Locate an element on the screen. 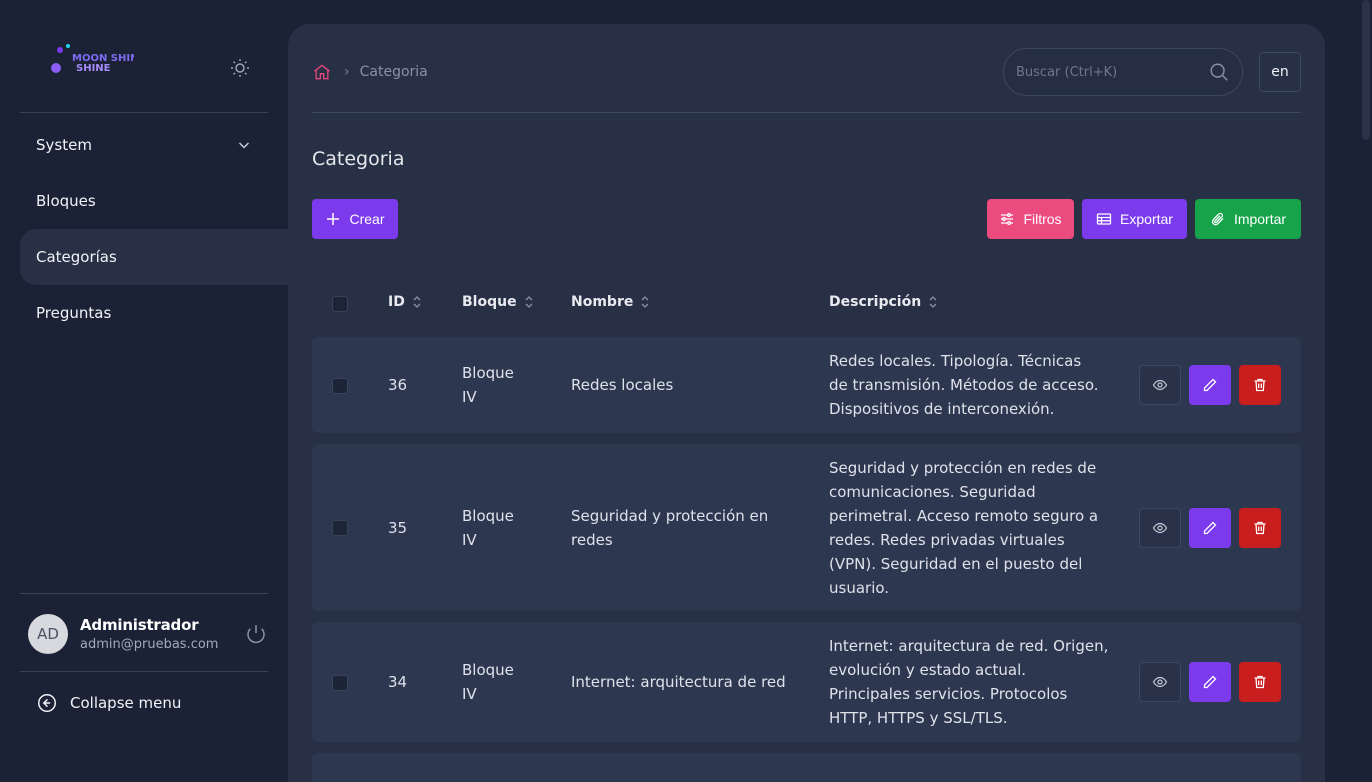 The height and width of the screenshot is (782, 1372). sun-icon is located at coordinates (240, 68).